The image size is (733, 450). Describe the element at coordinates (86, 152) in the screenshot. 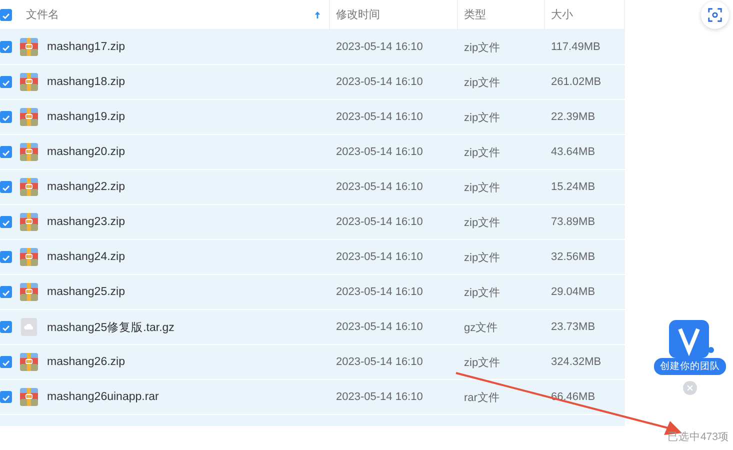

I see `file-name: mashang20.zip` at that location.